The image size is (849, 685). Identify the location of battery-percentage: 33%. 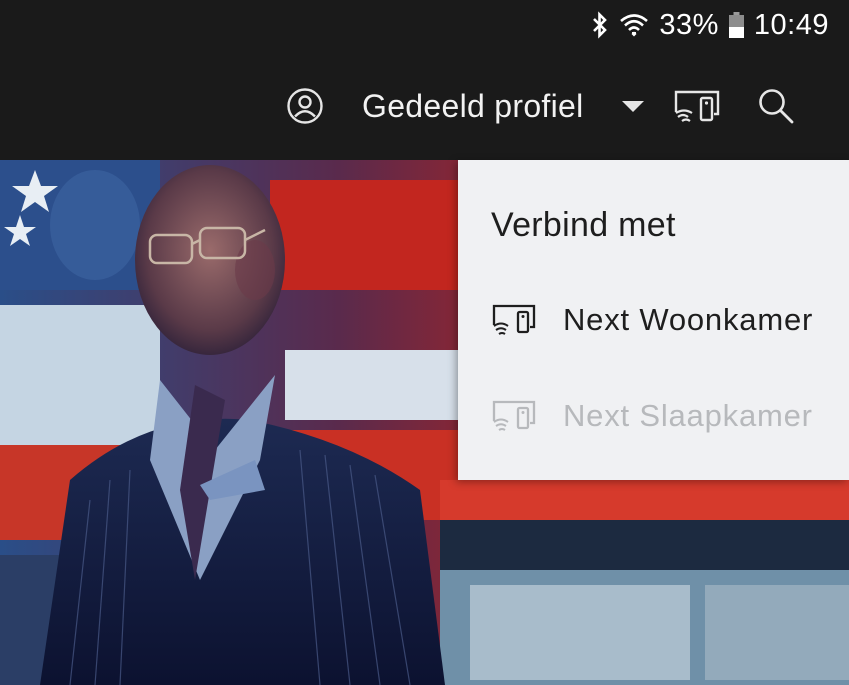
(689, 24).